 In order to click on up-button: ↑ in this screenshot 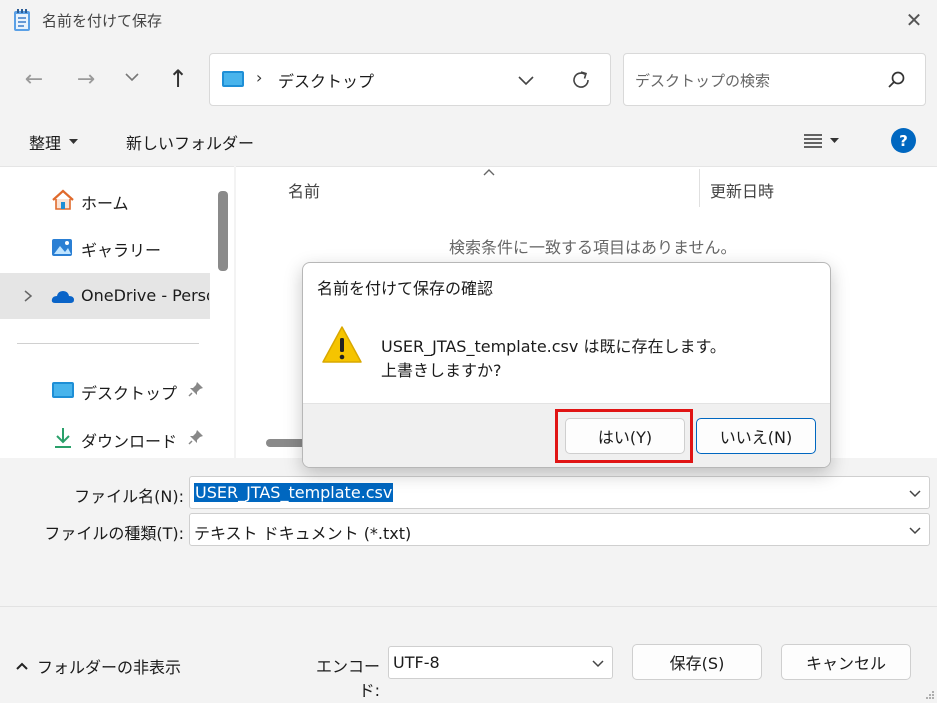, I will do `click(178, 79)`.